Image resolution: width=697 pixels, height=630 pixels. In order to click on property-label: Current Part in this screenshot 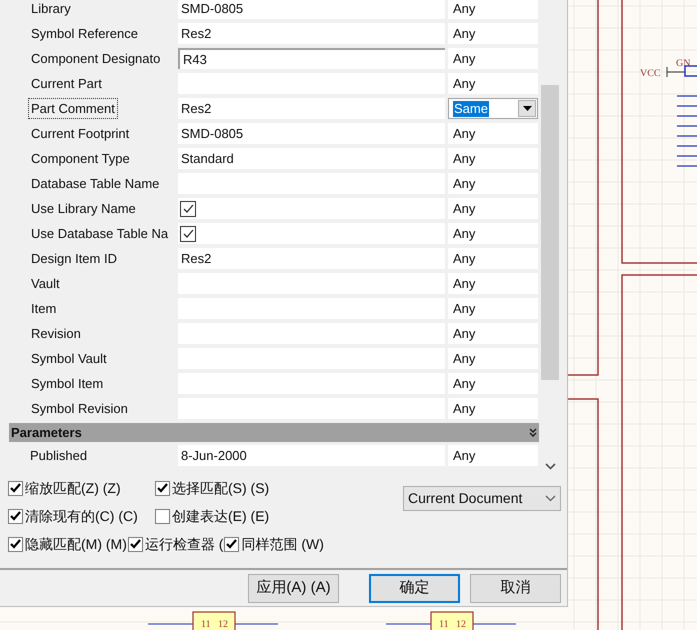, I will do `click(66, 84)`.